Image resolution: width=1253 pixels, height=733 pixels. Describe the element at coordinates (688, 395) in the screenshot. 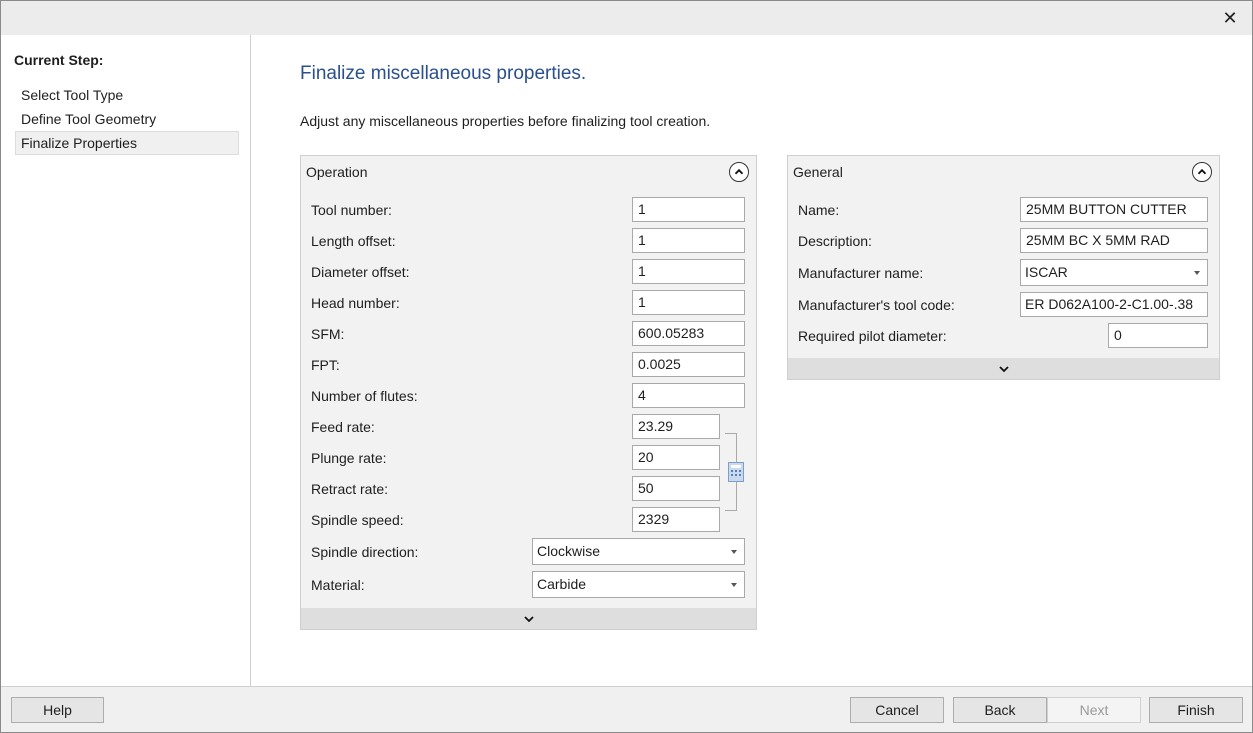

I see `number-of-flutes-input: 4` at that location.